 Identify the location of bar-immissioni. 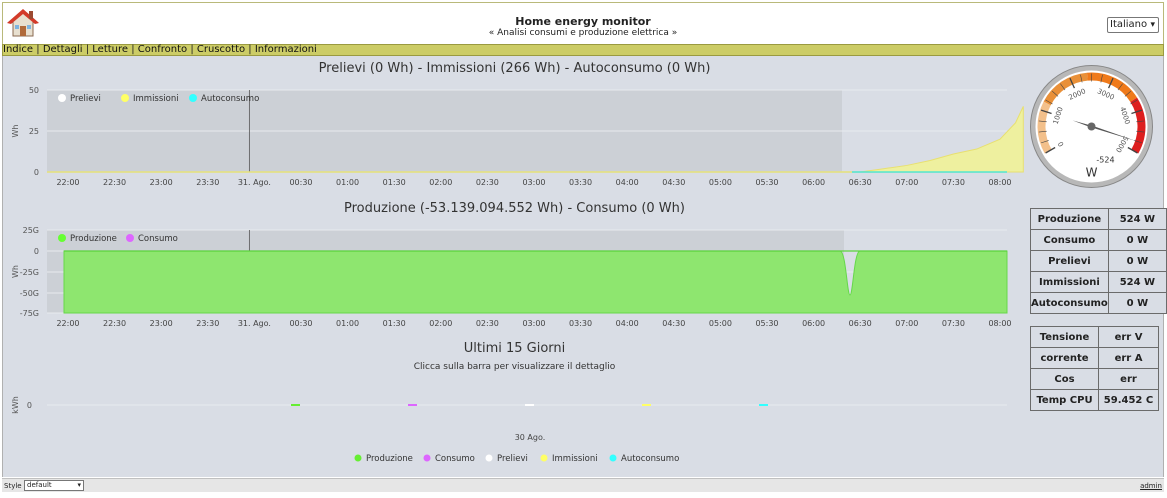
(646, 405).